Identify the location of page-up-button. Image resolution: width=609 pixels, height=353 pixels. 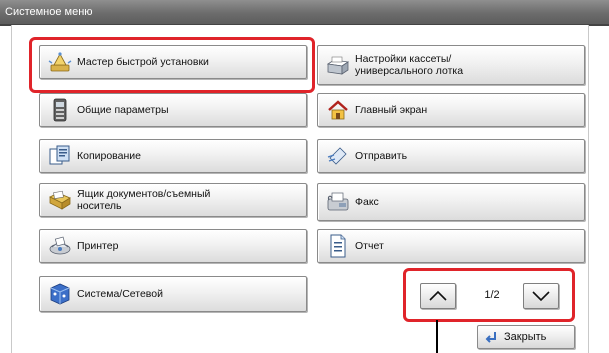
(438, 296).